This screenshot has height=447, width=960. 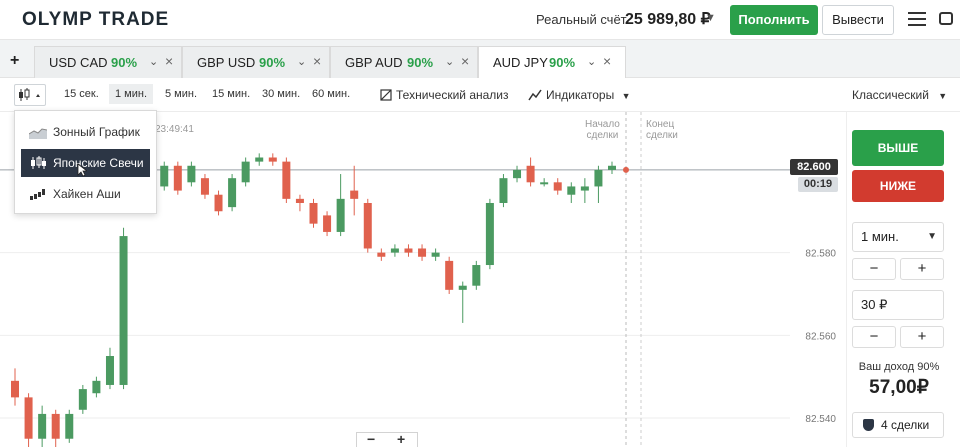 What do you see at coordinates (874, 337) in the screenshot?
I see `amount-decrease-button: −` at bounding box center [874, 337].